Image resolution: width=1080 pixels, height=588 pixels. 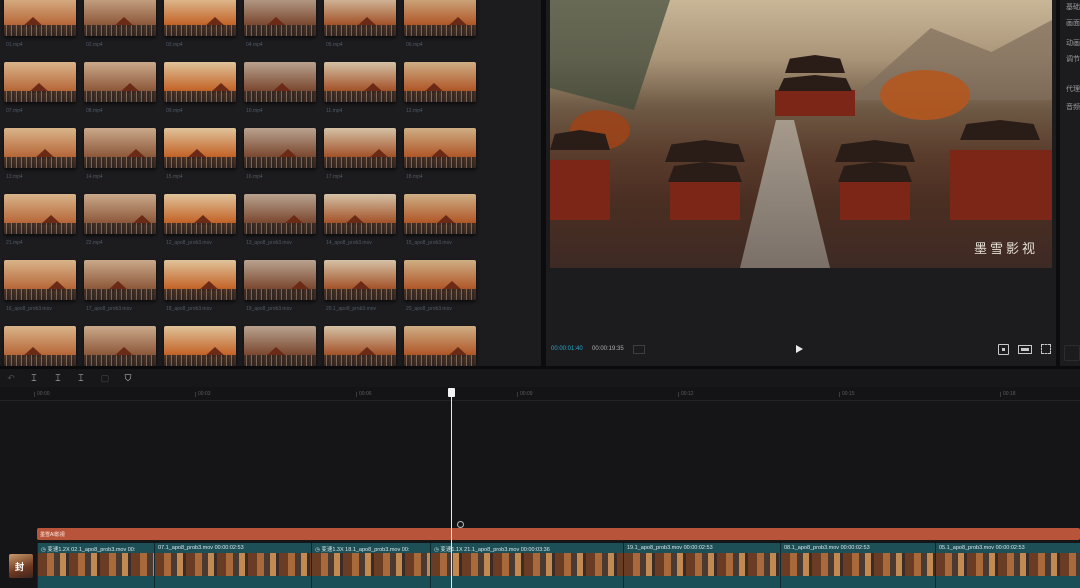 What do you see at coordinates (1073, 59) in the screenshot?
I see `props-tab: 调节` at bounding box center [1073, 59].